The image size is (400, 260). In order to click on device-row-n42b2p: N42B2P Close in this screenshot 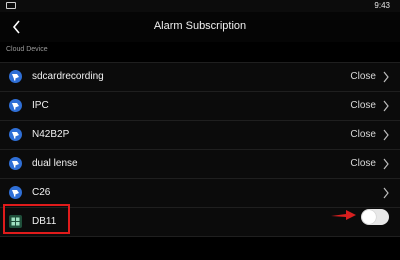, I will do `click(200, 135)`.